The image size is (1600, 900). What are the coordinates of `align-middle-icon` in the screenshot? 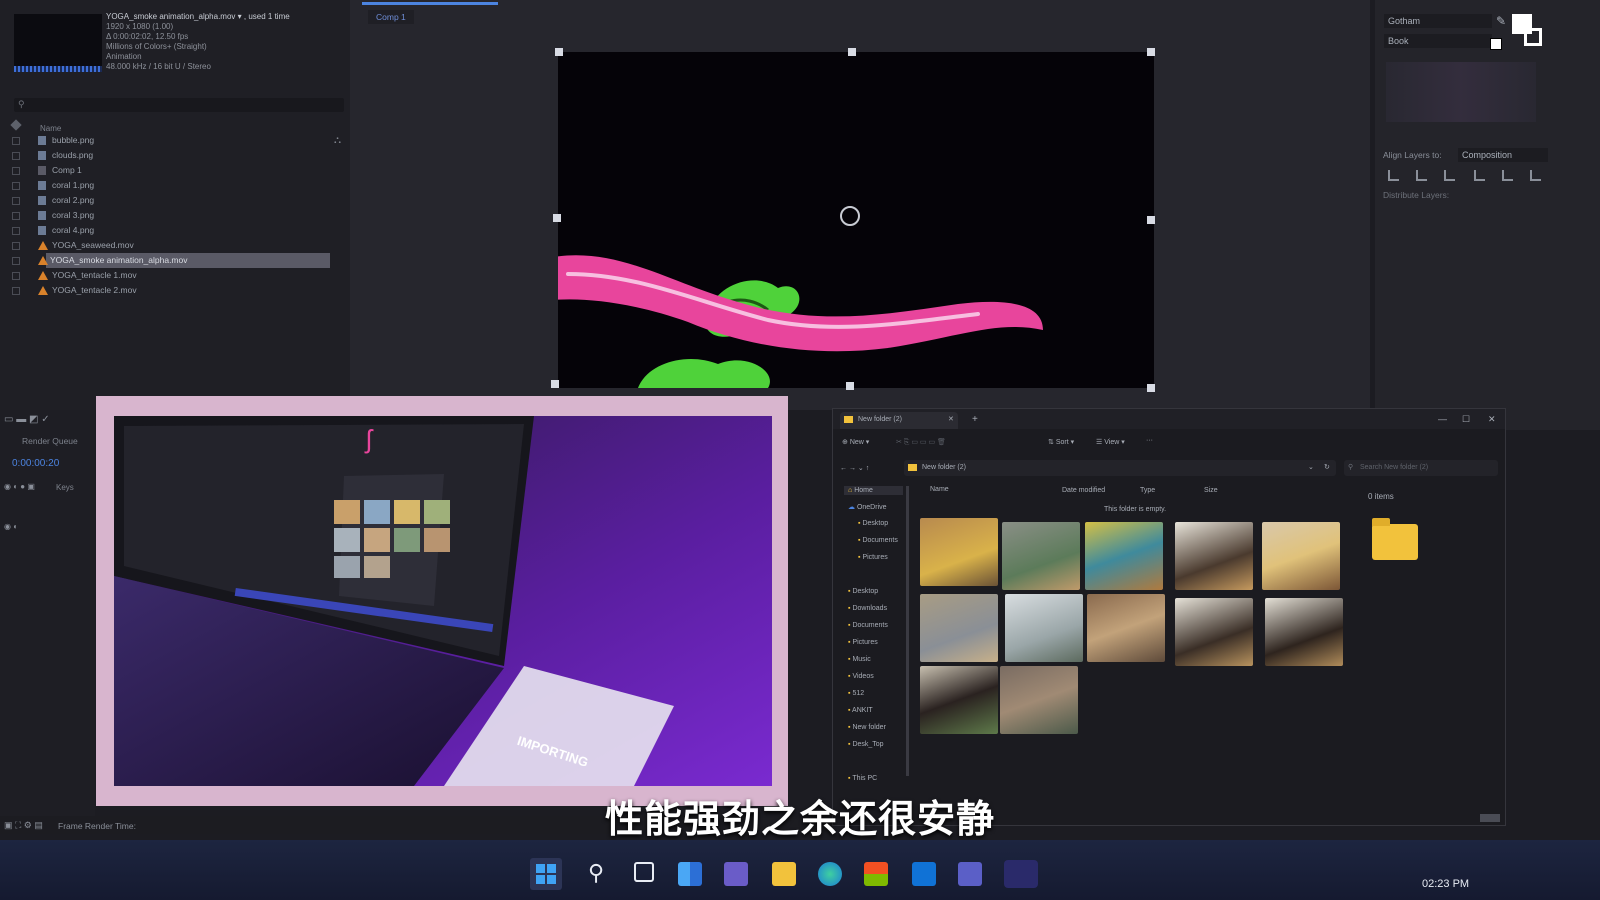 It's located at (1507, 175).